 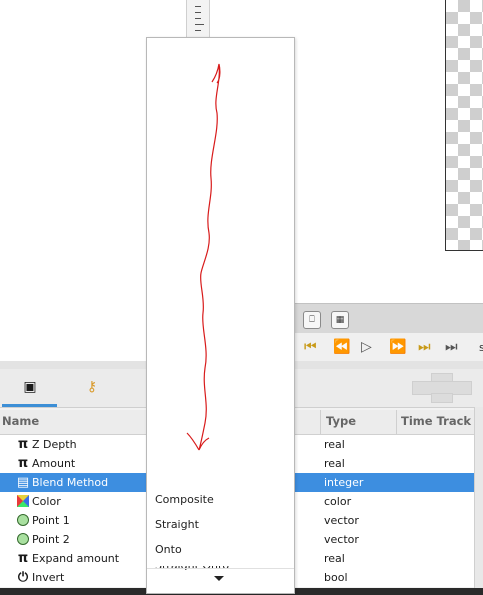 What do you see at coordinates (23, 501) in the screenshot?
I see `color-wheel-icon` at bounding box center [23, 501].